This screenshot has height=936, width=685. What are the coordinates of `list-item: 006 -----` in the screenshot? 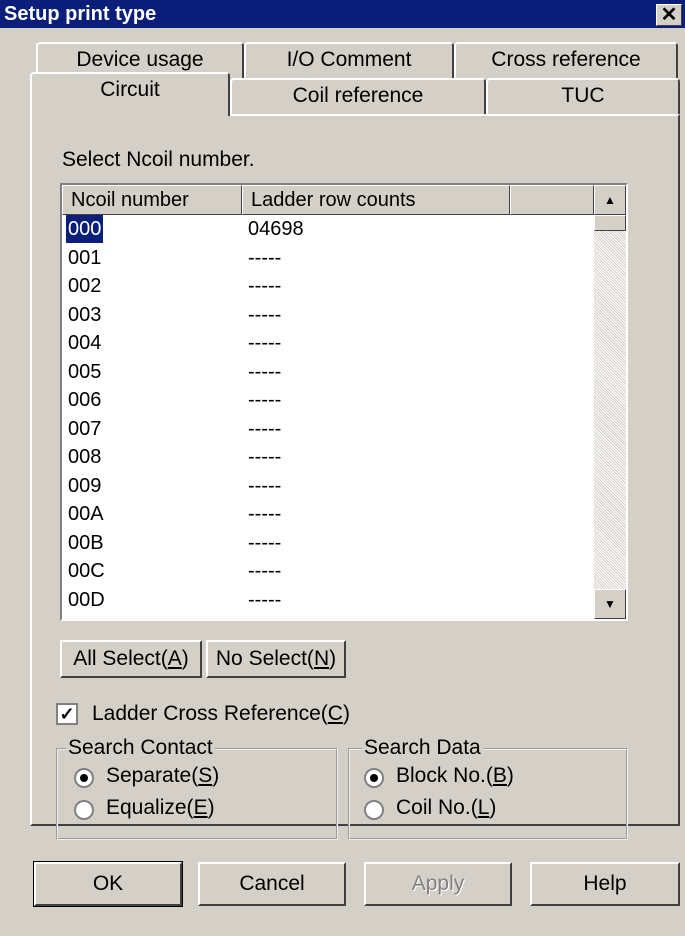 It's located at (327, 400).